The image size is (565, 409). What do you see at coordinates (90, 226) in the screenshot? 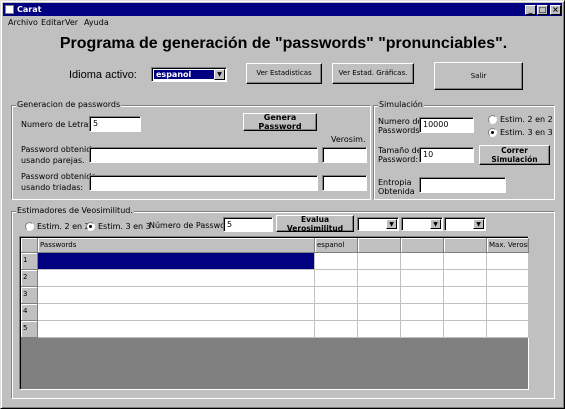
I see `est-radio-3en3` at bounding box center [90, 226].